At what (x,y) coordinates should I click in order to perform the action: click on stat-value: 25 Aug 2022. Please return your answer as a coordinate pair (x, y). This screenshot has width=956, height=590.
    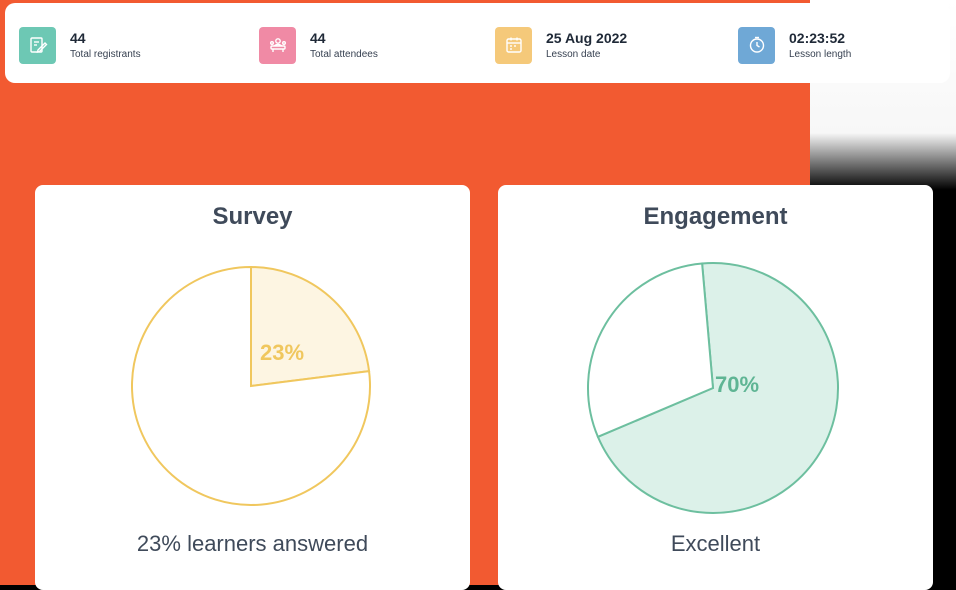
    Looking at the image, I should click on (587, 37).